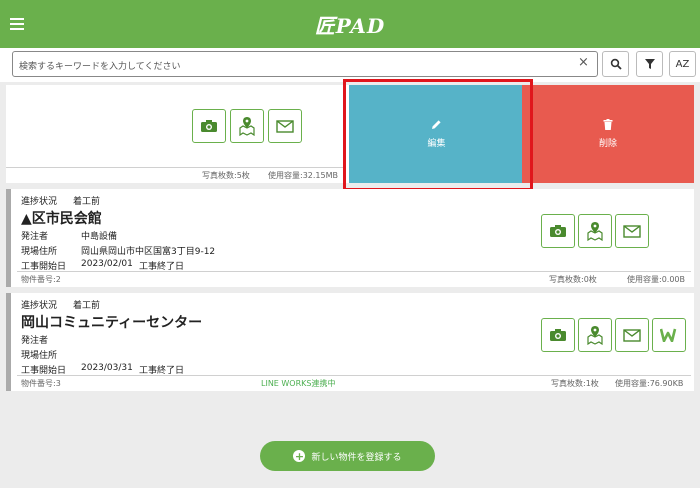 The height and width of the screenshot is (488, 700). What do you see at coordinates (575, 383) in the screenshot?
I see `photo-count: 写真枚数:1枚` at bounding box center [575, 383].